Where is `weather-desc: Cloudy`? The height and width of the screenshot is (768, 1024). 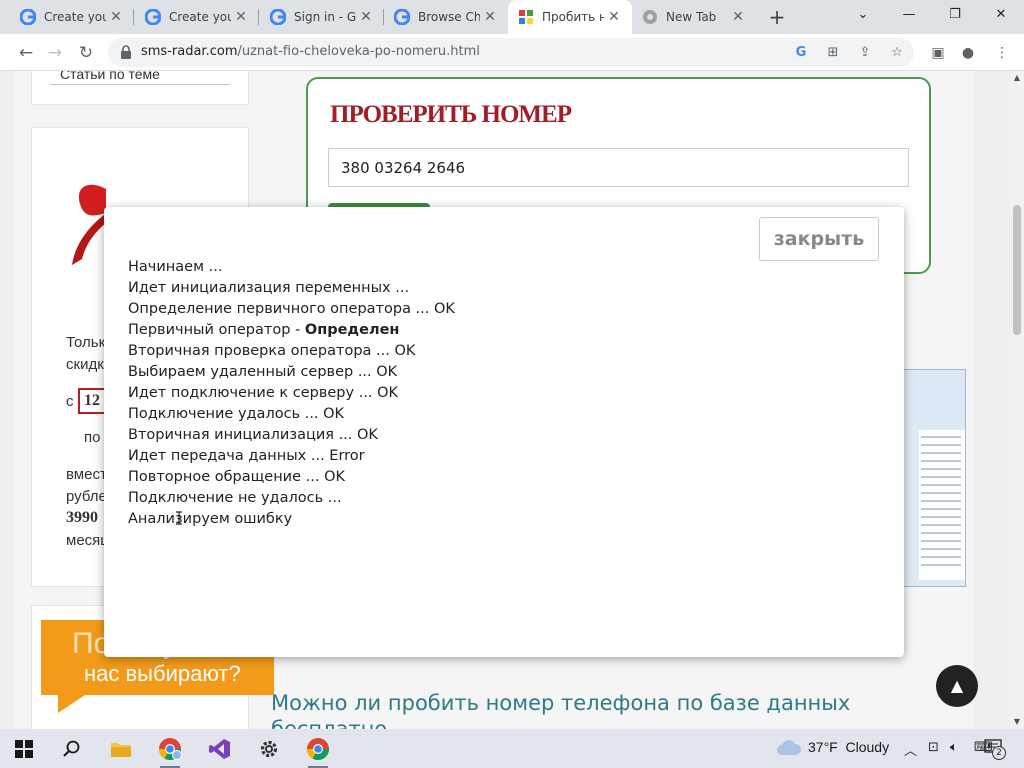
weather-desc: Cloudy is located at coordinates (867, 747).